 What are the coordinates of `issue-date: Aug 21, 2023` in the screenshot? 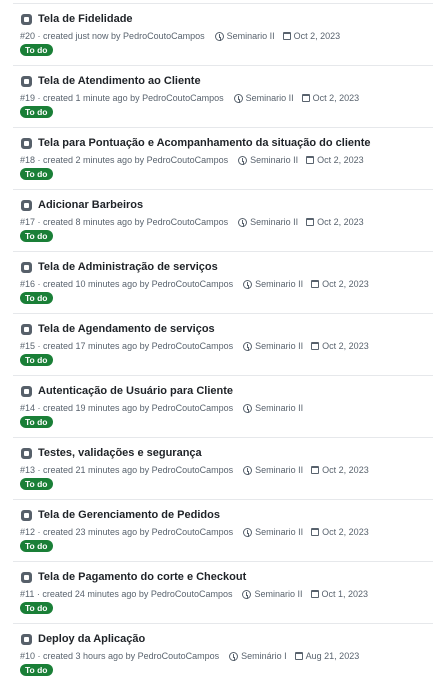 It's located at (332, 656).